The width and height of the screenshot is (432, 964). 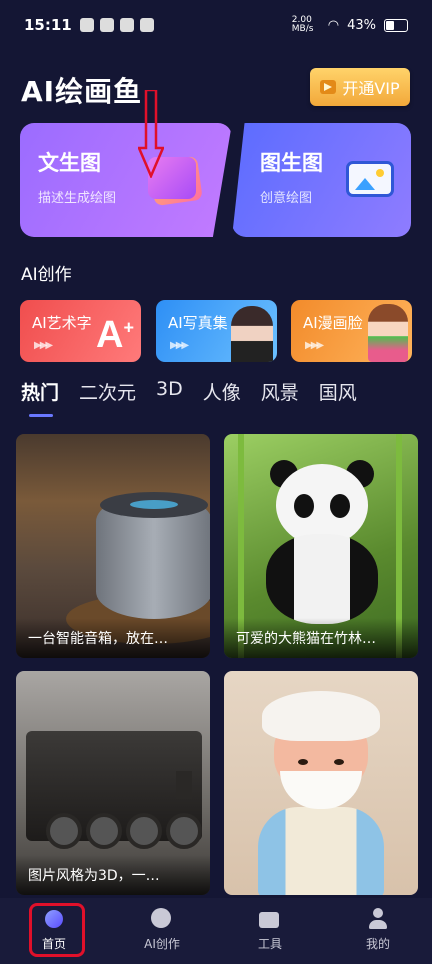 What do you see at coordinates (107, 391) in the screenshot?
I see `tab-anime: 二次元` at bounding box center [107, 391].